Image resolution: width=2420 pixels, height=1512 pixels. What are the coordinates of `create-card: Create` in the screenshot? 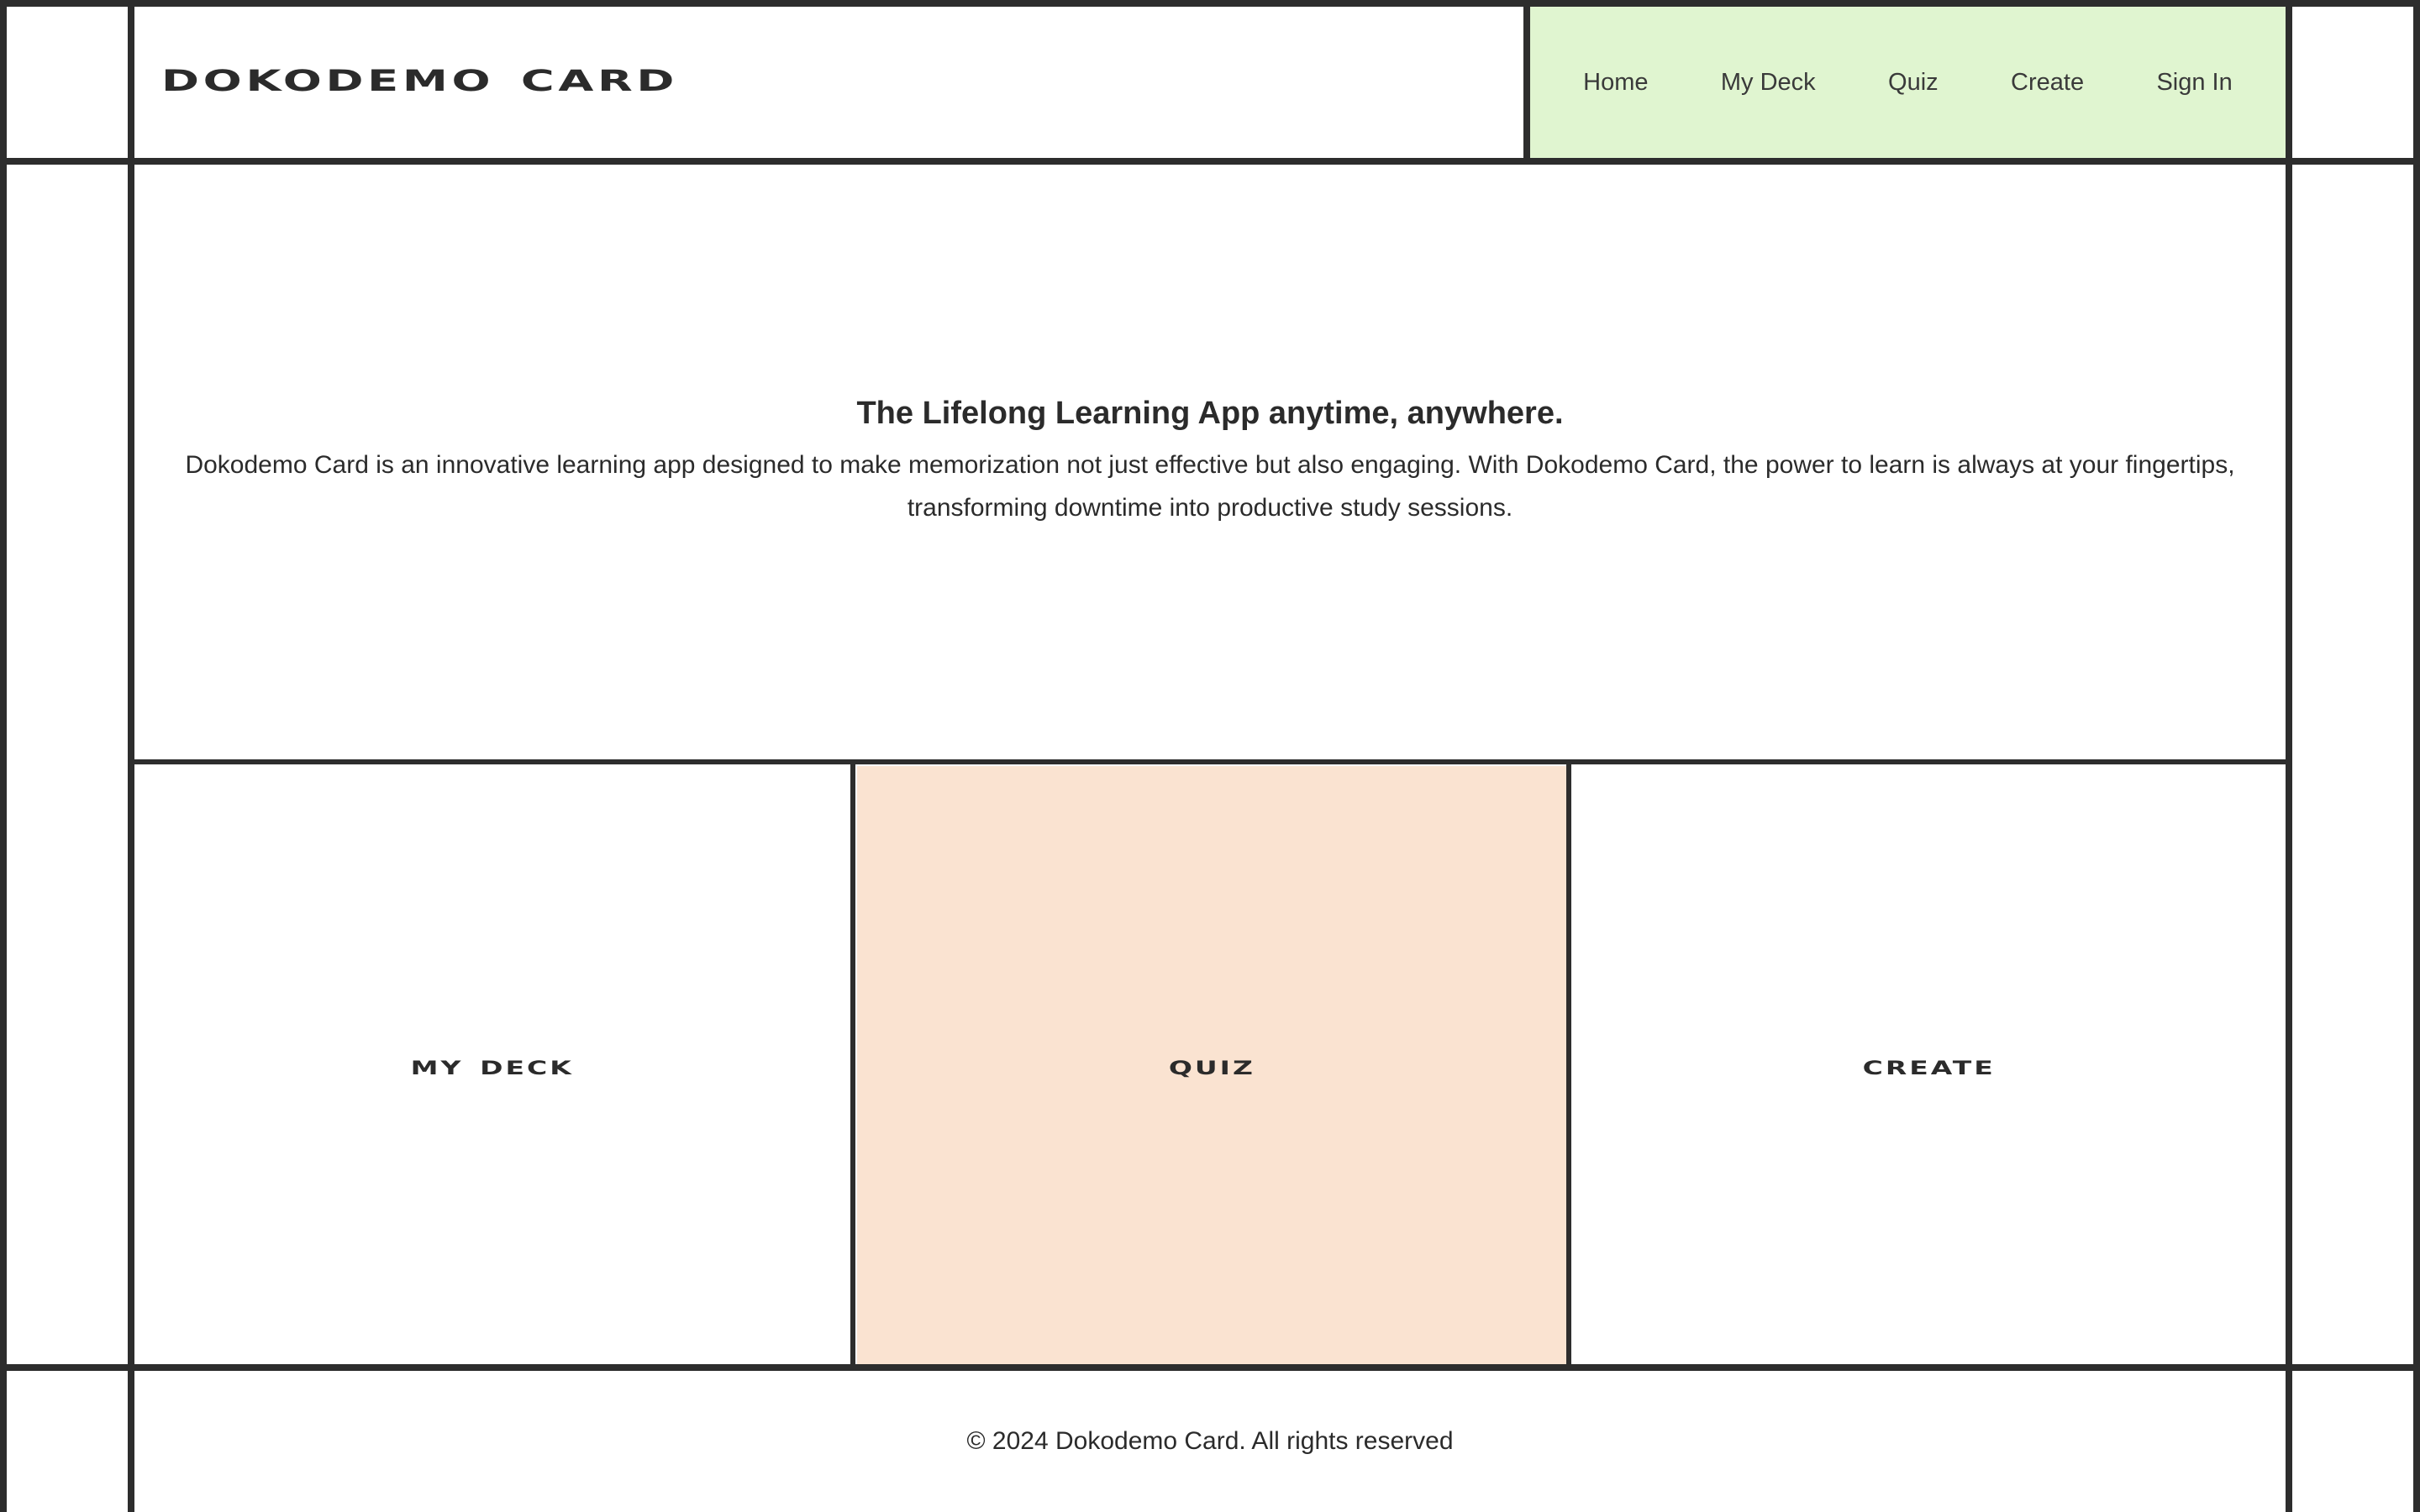 It's located at (1929, 1065).